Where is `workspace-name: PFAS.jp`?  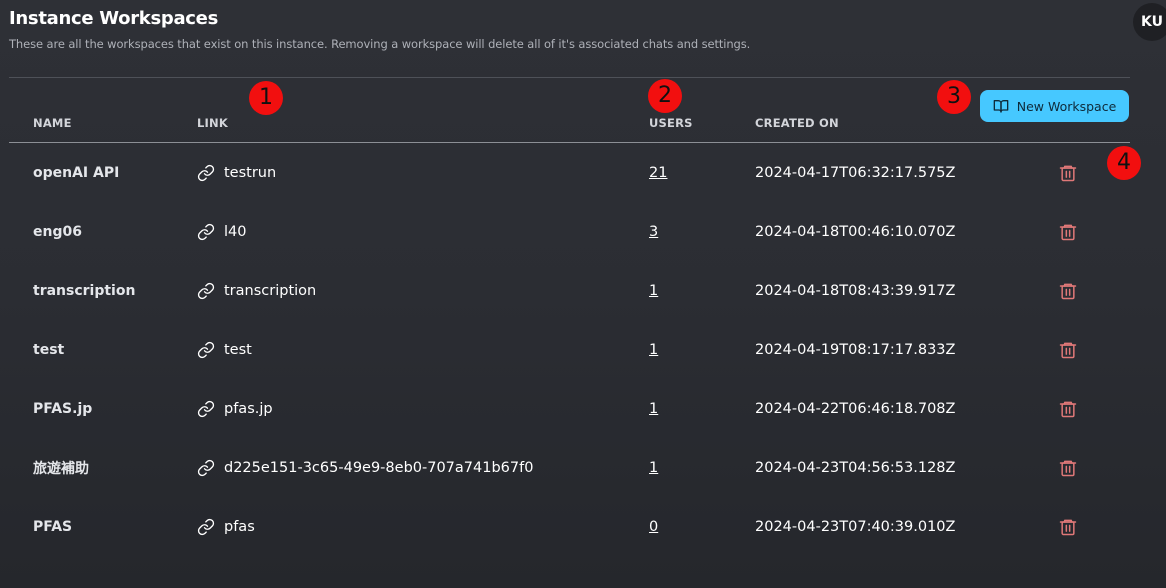 workspace-name: PFAS.jp is located at coordinates (63, 408).